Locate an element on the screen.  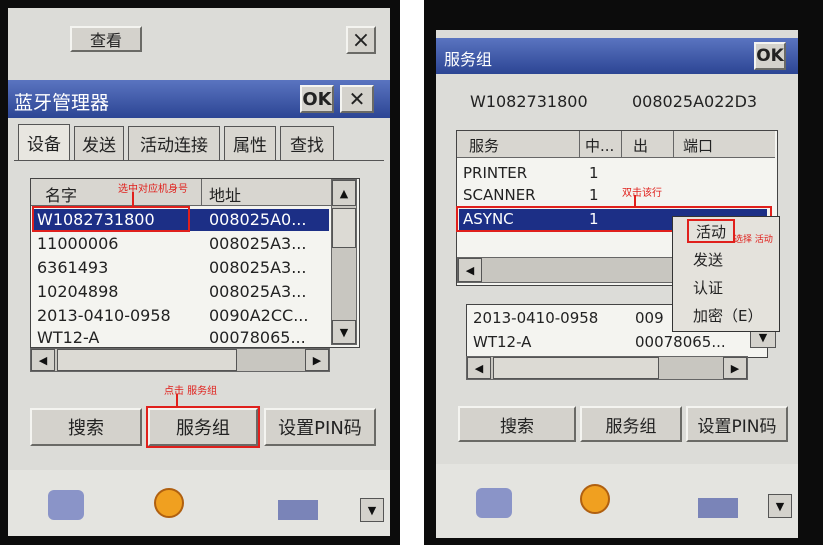
device-name: 10204898 is located at coordinates (78, 291).